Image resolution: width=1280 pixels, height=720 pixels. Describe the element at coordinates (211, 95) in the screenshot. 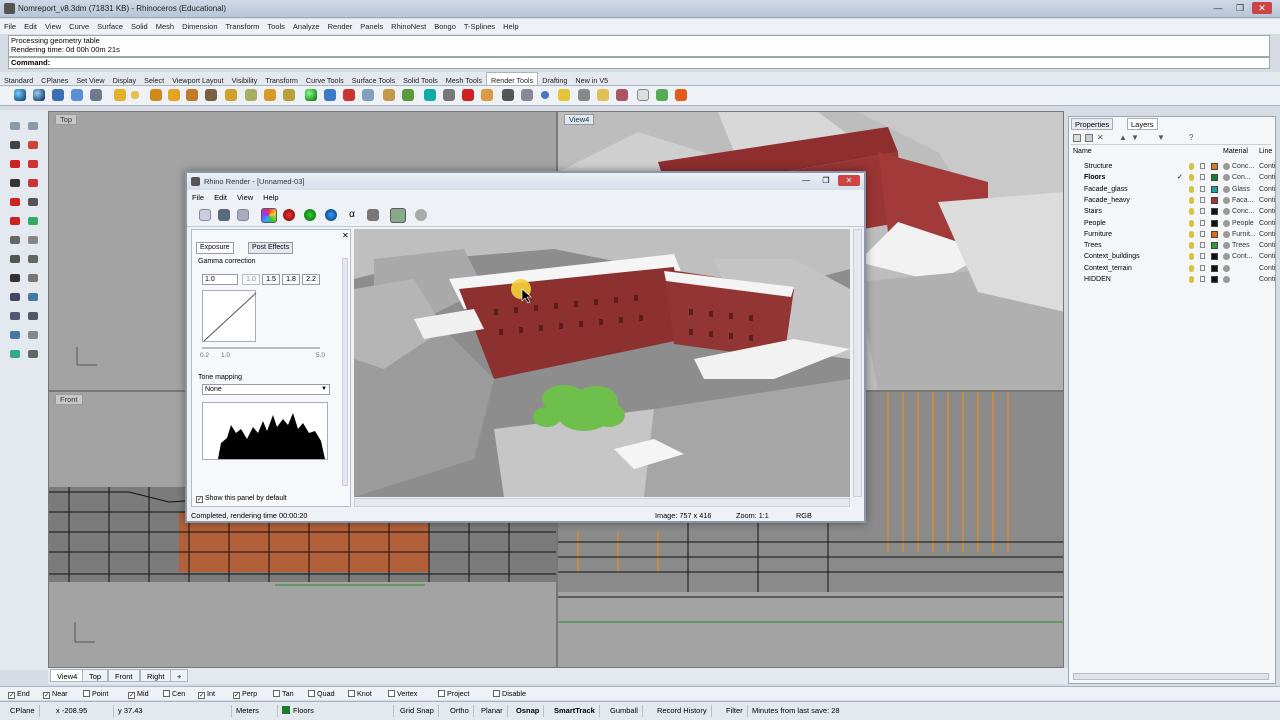

I see `directional-light-icon` at that location.